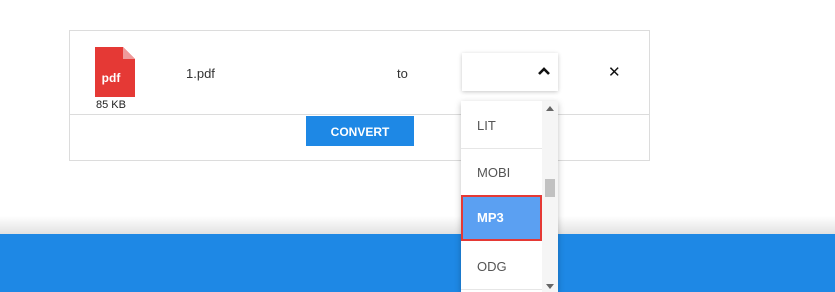 This screenshot has height=292, width=835. What do you see at coordinates (501, 267) in the screenshot?
I see `dropdown-option-odg: ODG` at bounding box center [501, 267].